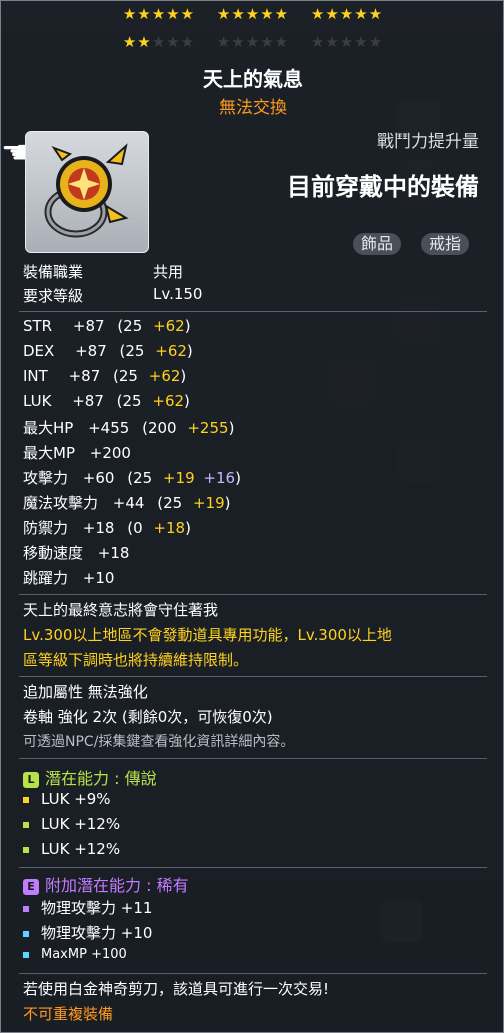  I want to click on star-force-row-2: ★★★★★ ★★★★★ ★★★★★, so click(252, 42).